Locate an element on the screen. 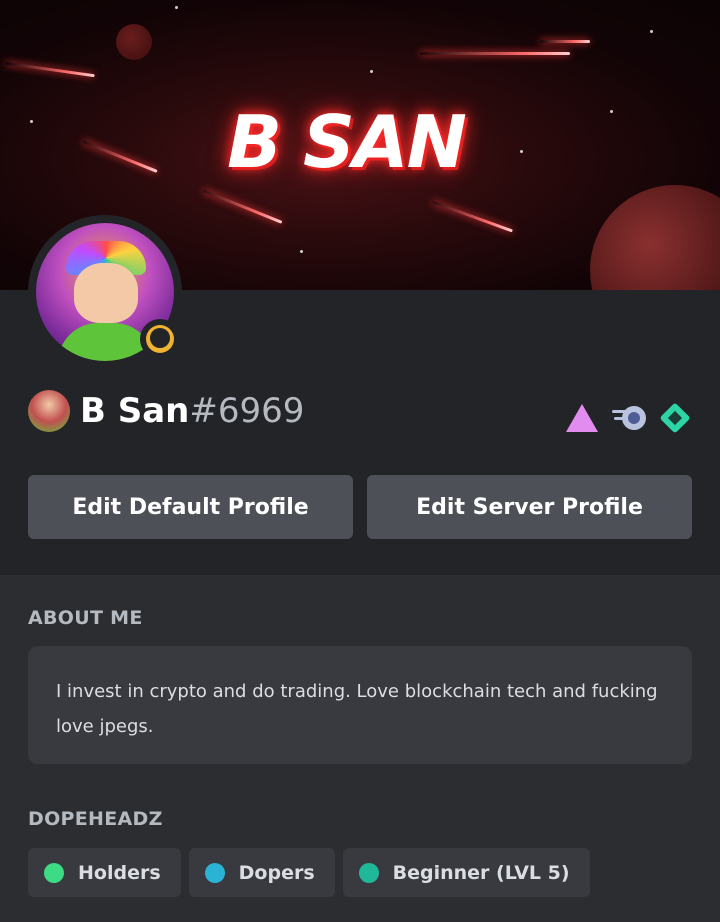 The height and width of the screenshot is (922, 720). edit-server-profile-button: Edit Server Profile is located at coordinates (529, 507).